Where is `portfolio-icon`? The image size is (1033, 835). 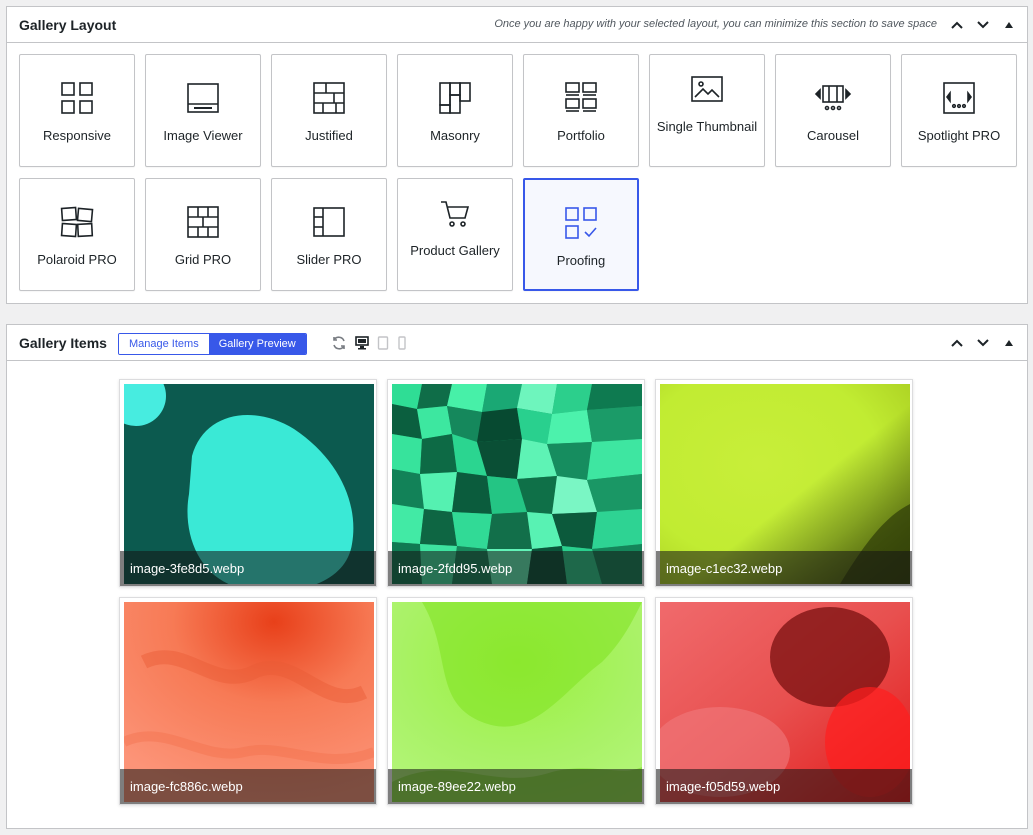
portfolio-icon is located at coordinates (581, 97).